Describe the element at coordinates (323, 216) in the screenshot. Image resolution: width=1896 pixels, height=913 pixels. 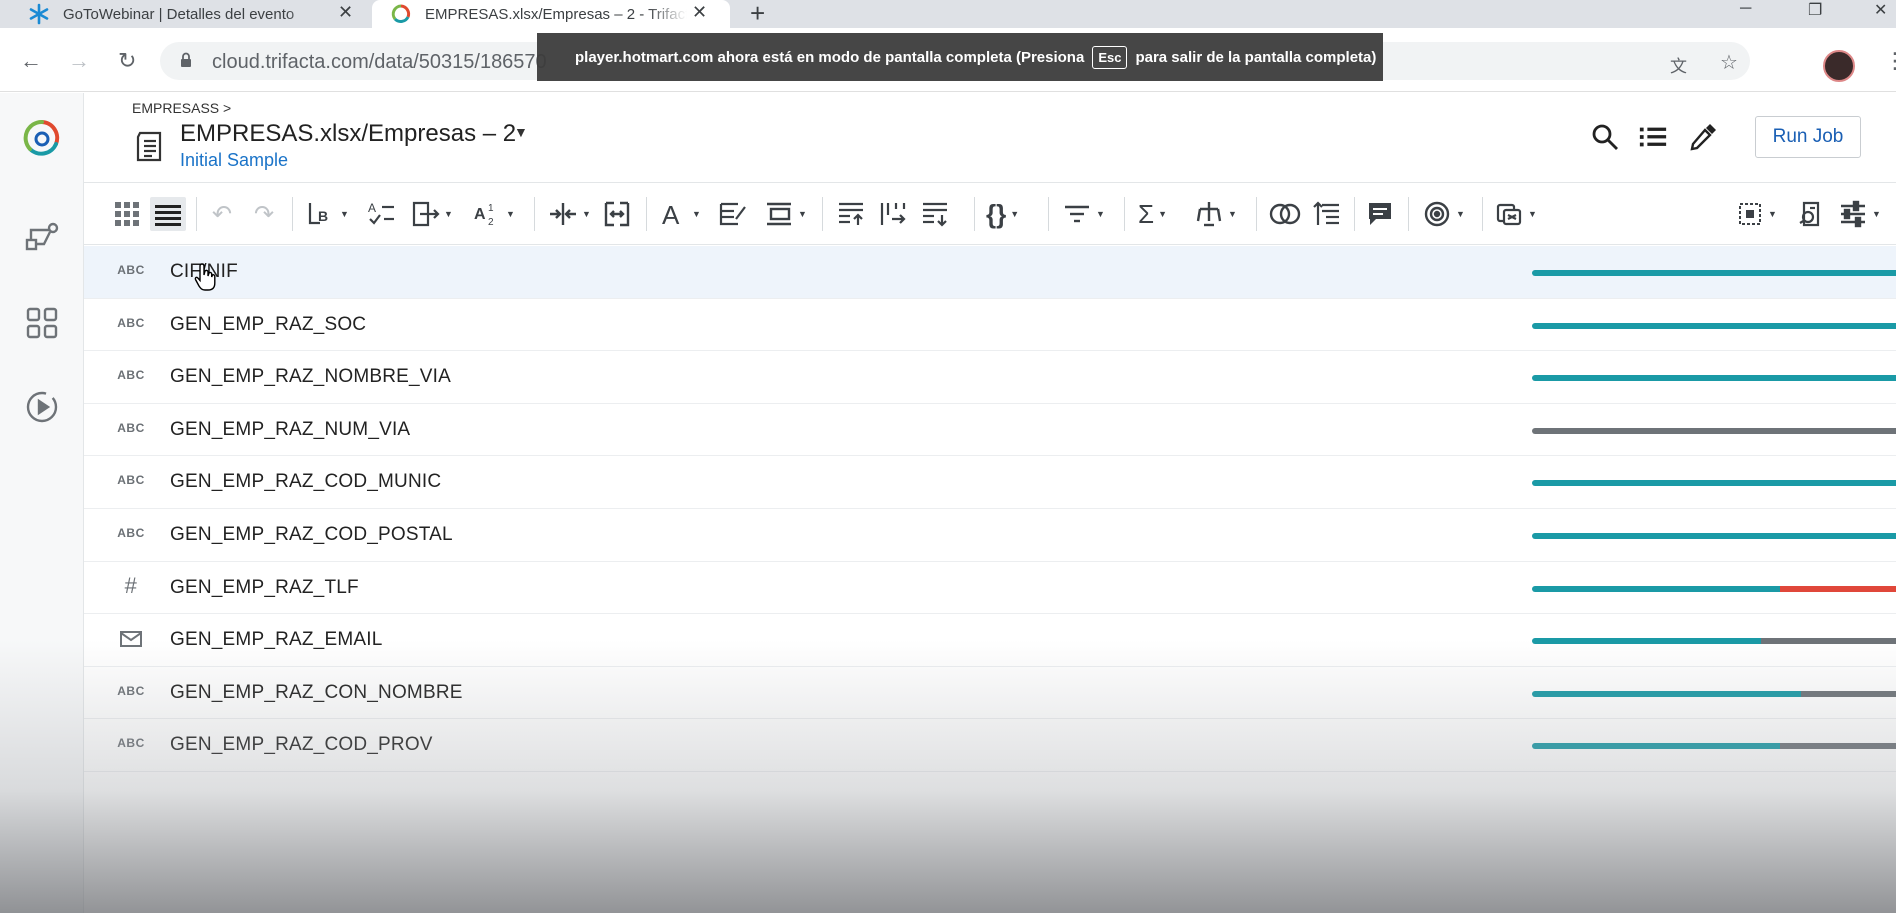
I see `svg-text: B` at that location.